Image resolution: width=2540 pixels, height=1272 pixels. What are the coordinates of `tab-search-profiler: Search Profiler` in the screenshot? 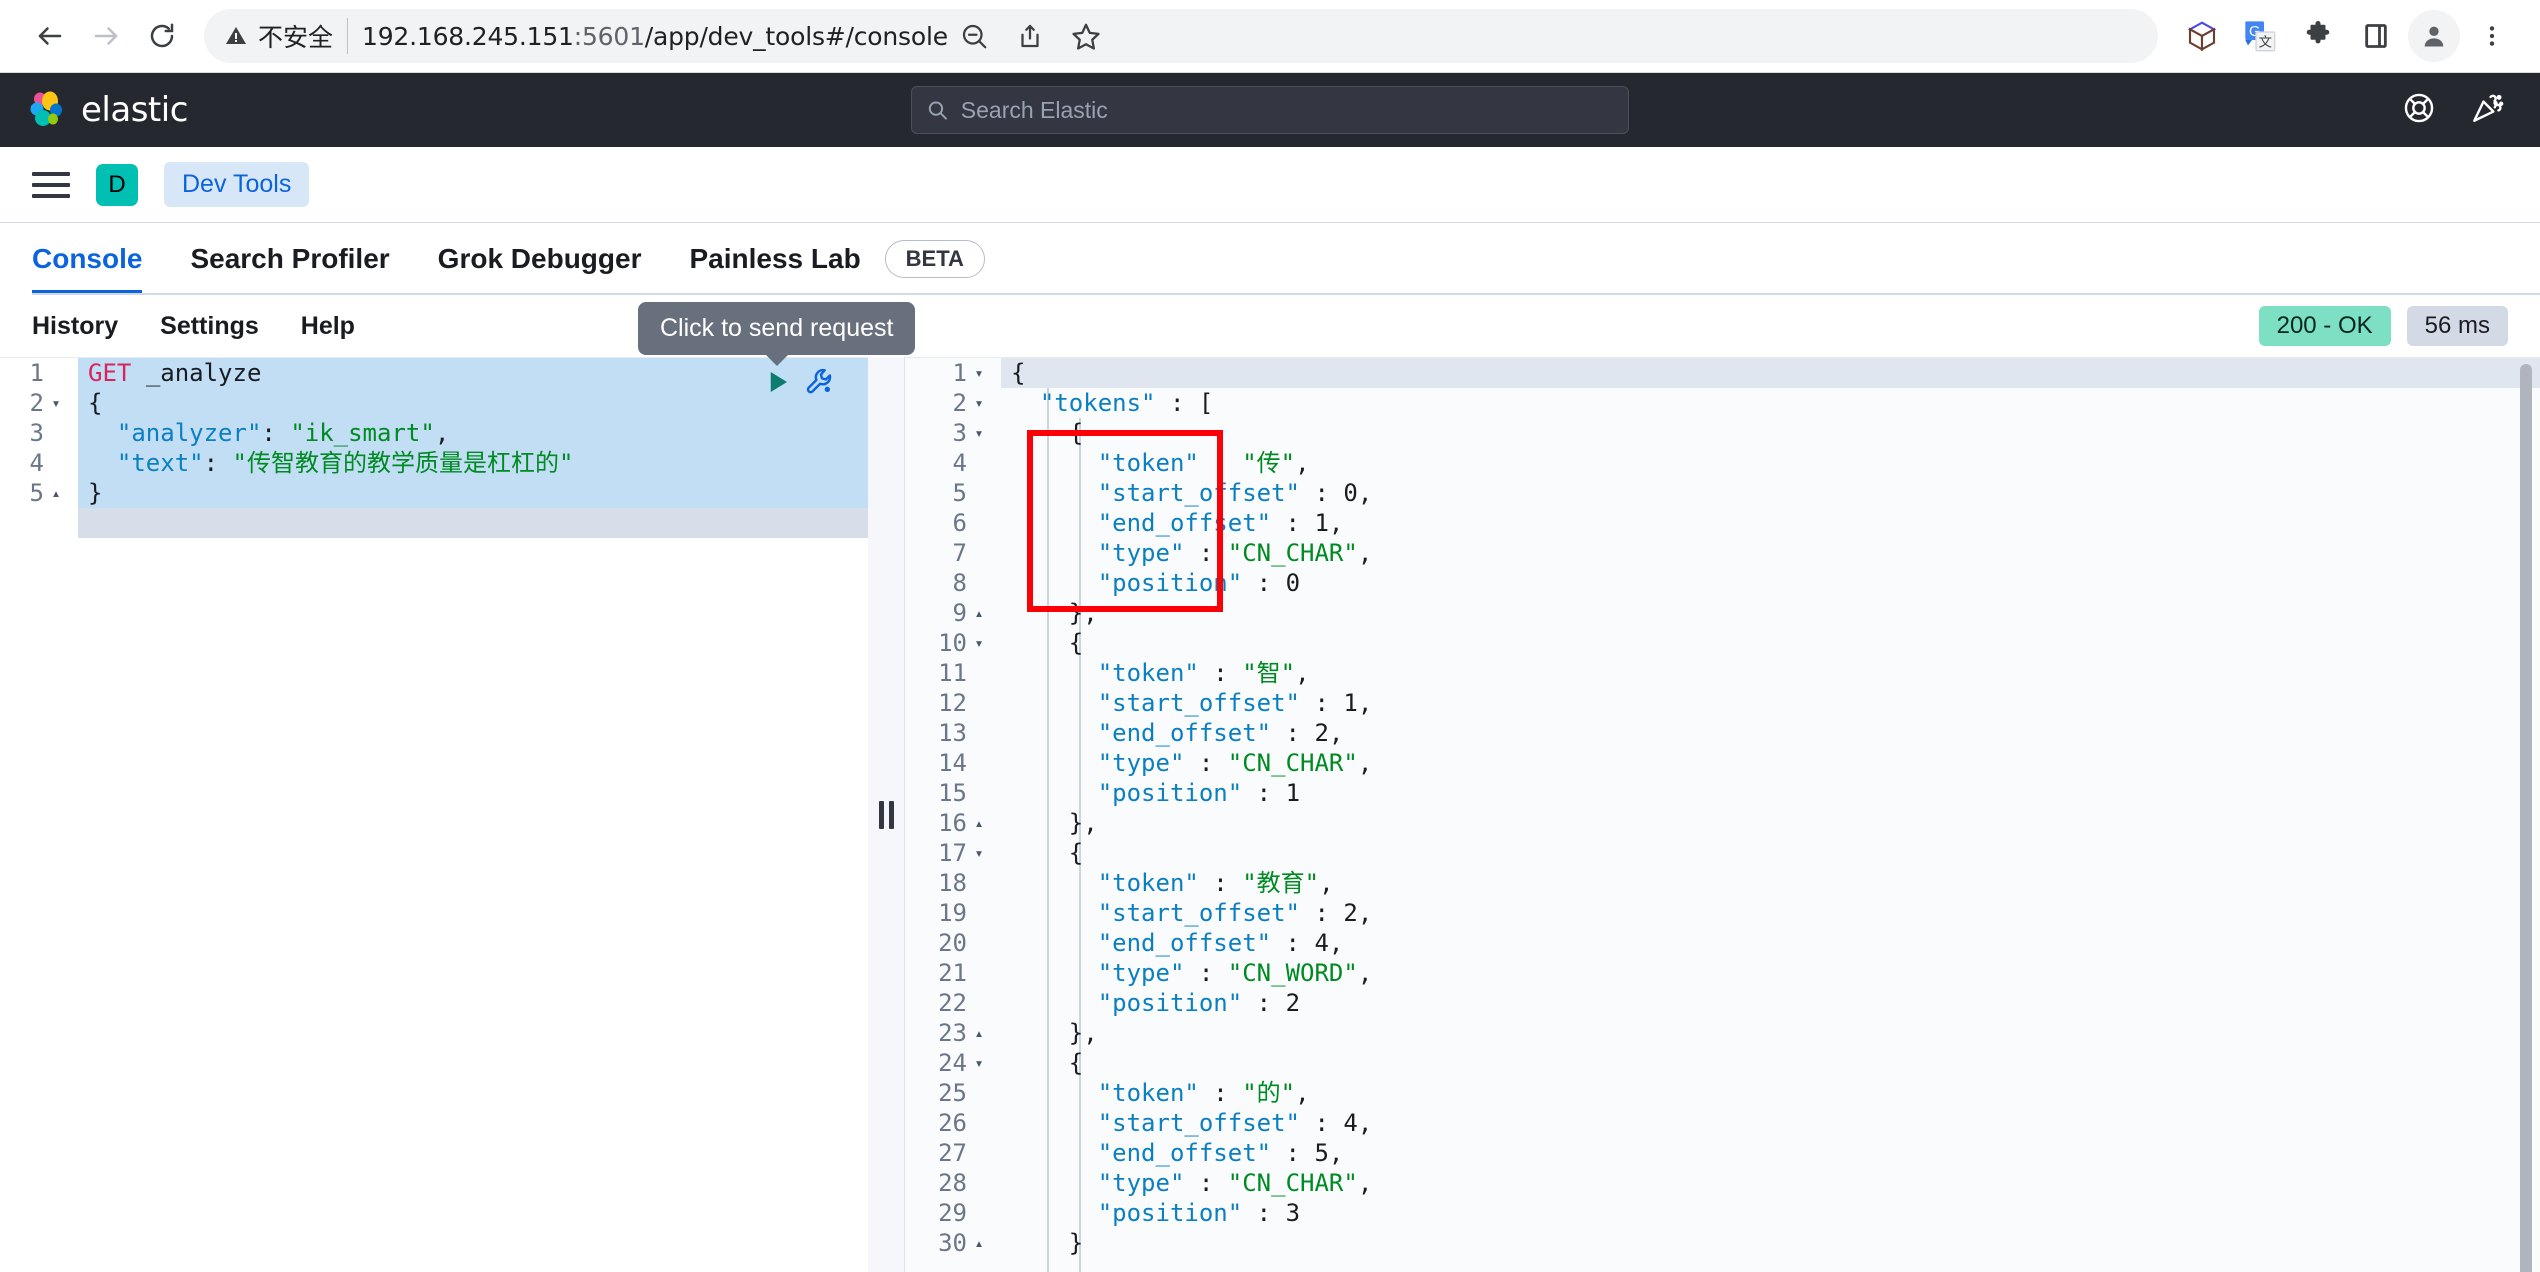 It's located at (289, 259).